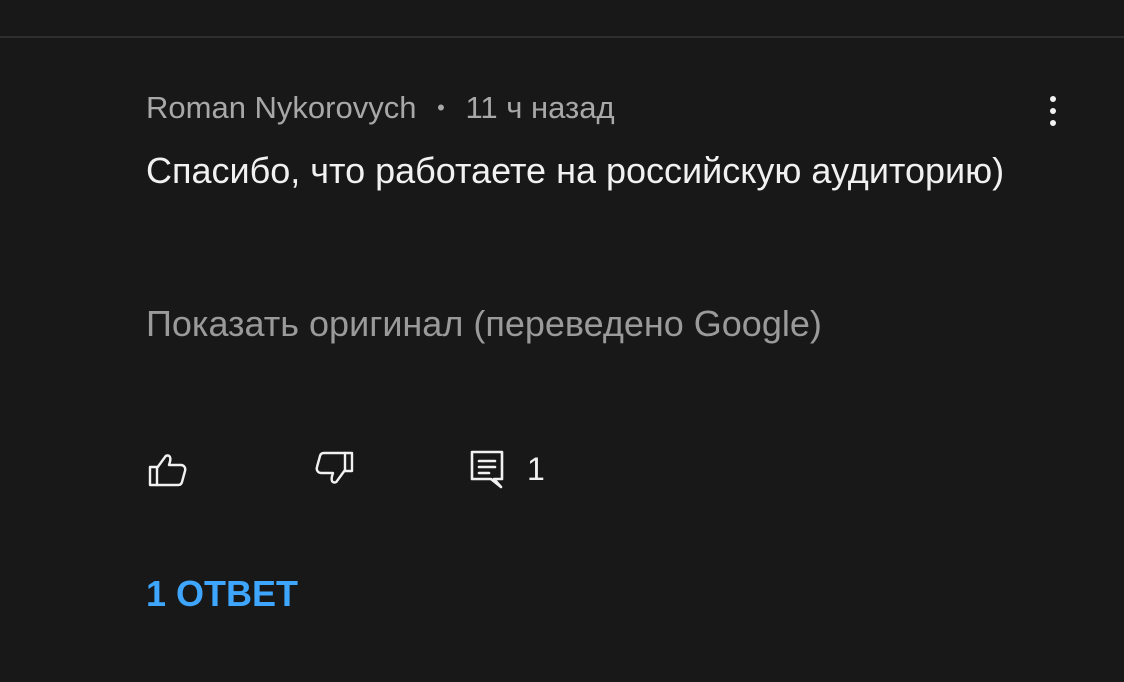  I want to click on dislike-button, so click(335, 469).